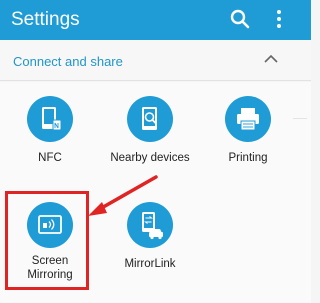 The height and width of the screenshot is (303, 320). Describe the element at coordinates (155, 60) in the screenshot. I see `section-header-connect-and-share: Connect and share` at that location.